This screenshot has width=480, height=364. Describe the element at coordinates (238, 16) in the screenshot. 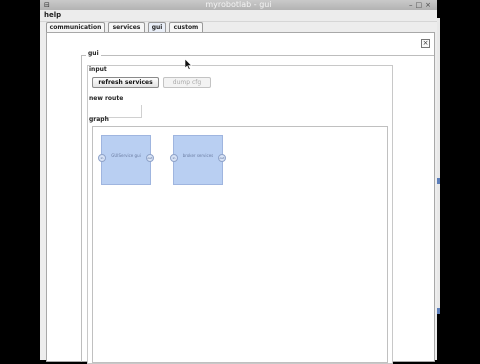

I see `menu-bar: help` at that location.